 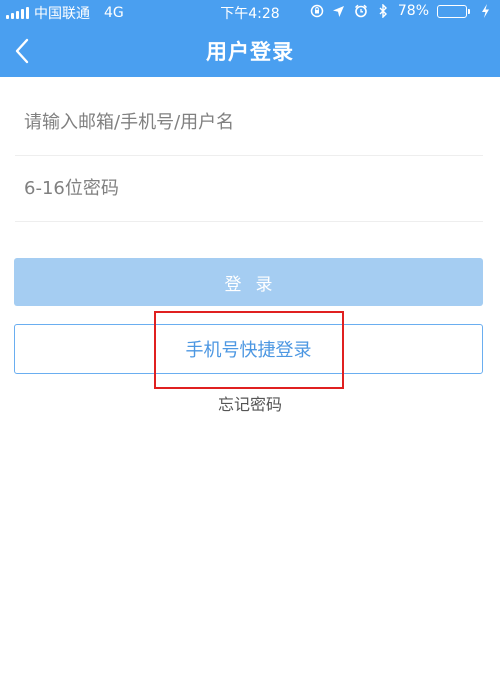 I want to click on status-bar: 中国联通 4G 下午4:28 78%, so click(x=250, y=12).